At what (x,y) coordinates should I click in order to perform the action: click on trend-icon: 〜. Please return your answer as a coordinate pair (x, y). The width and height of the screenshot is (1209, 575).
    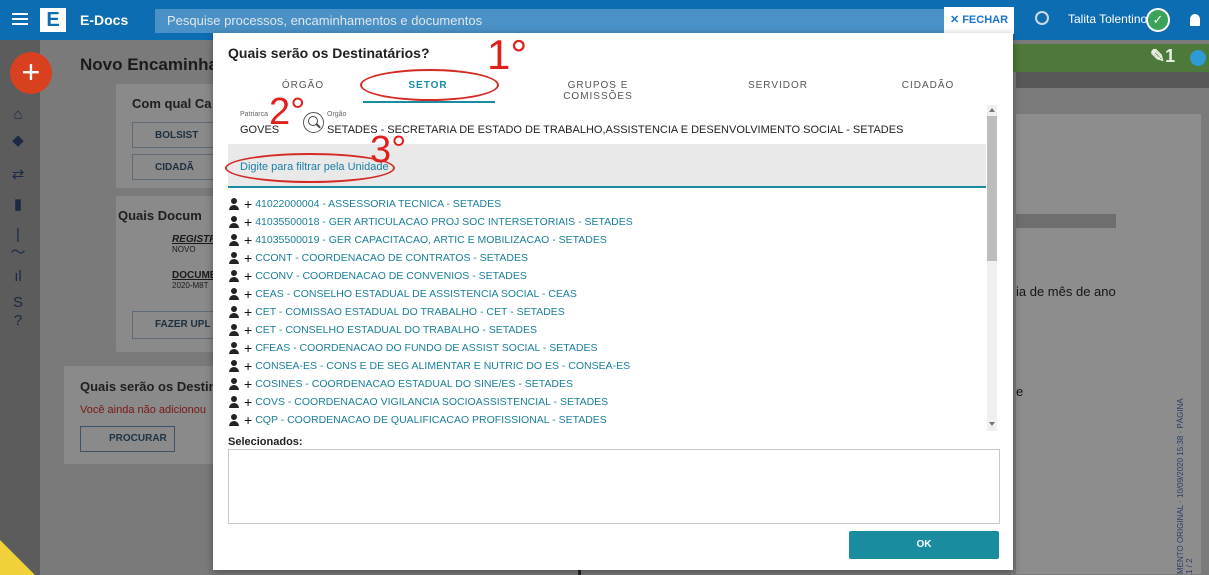
    Looking at the image, I should click on (18, 252).